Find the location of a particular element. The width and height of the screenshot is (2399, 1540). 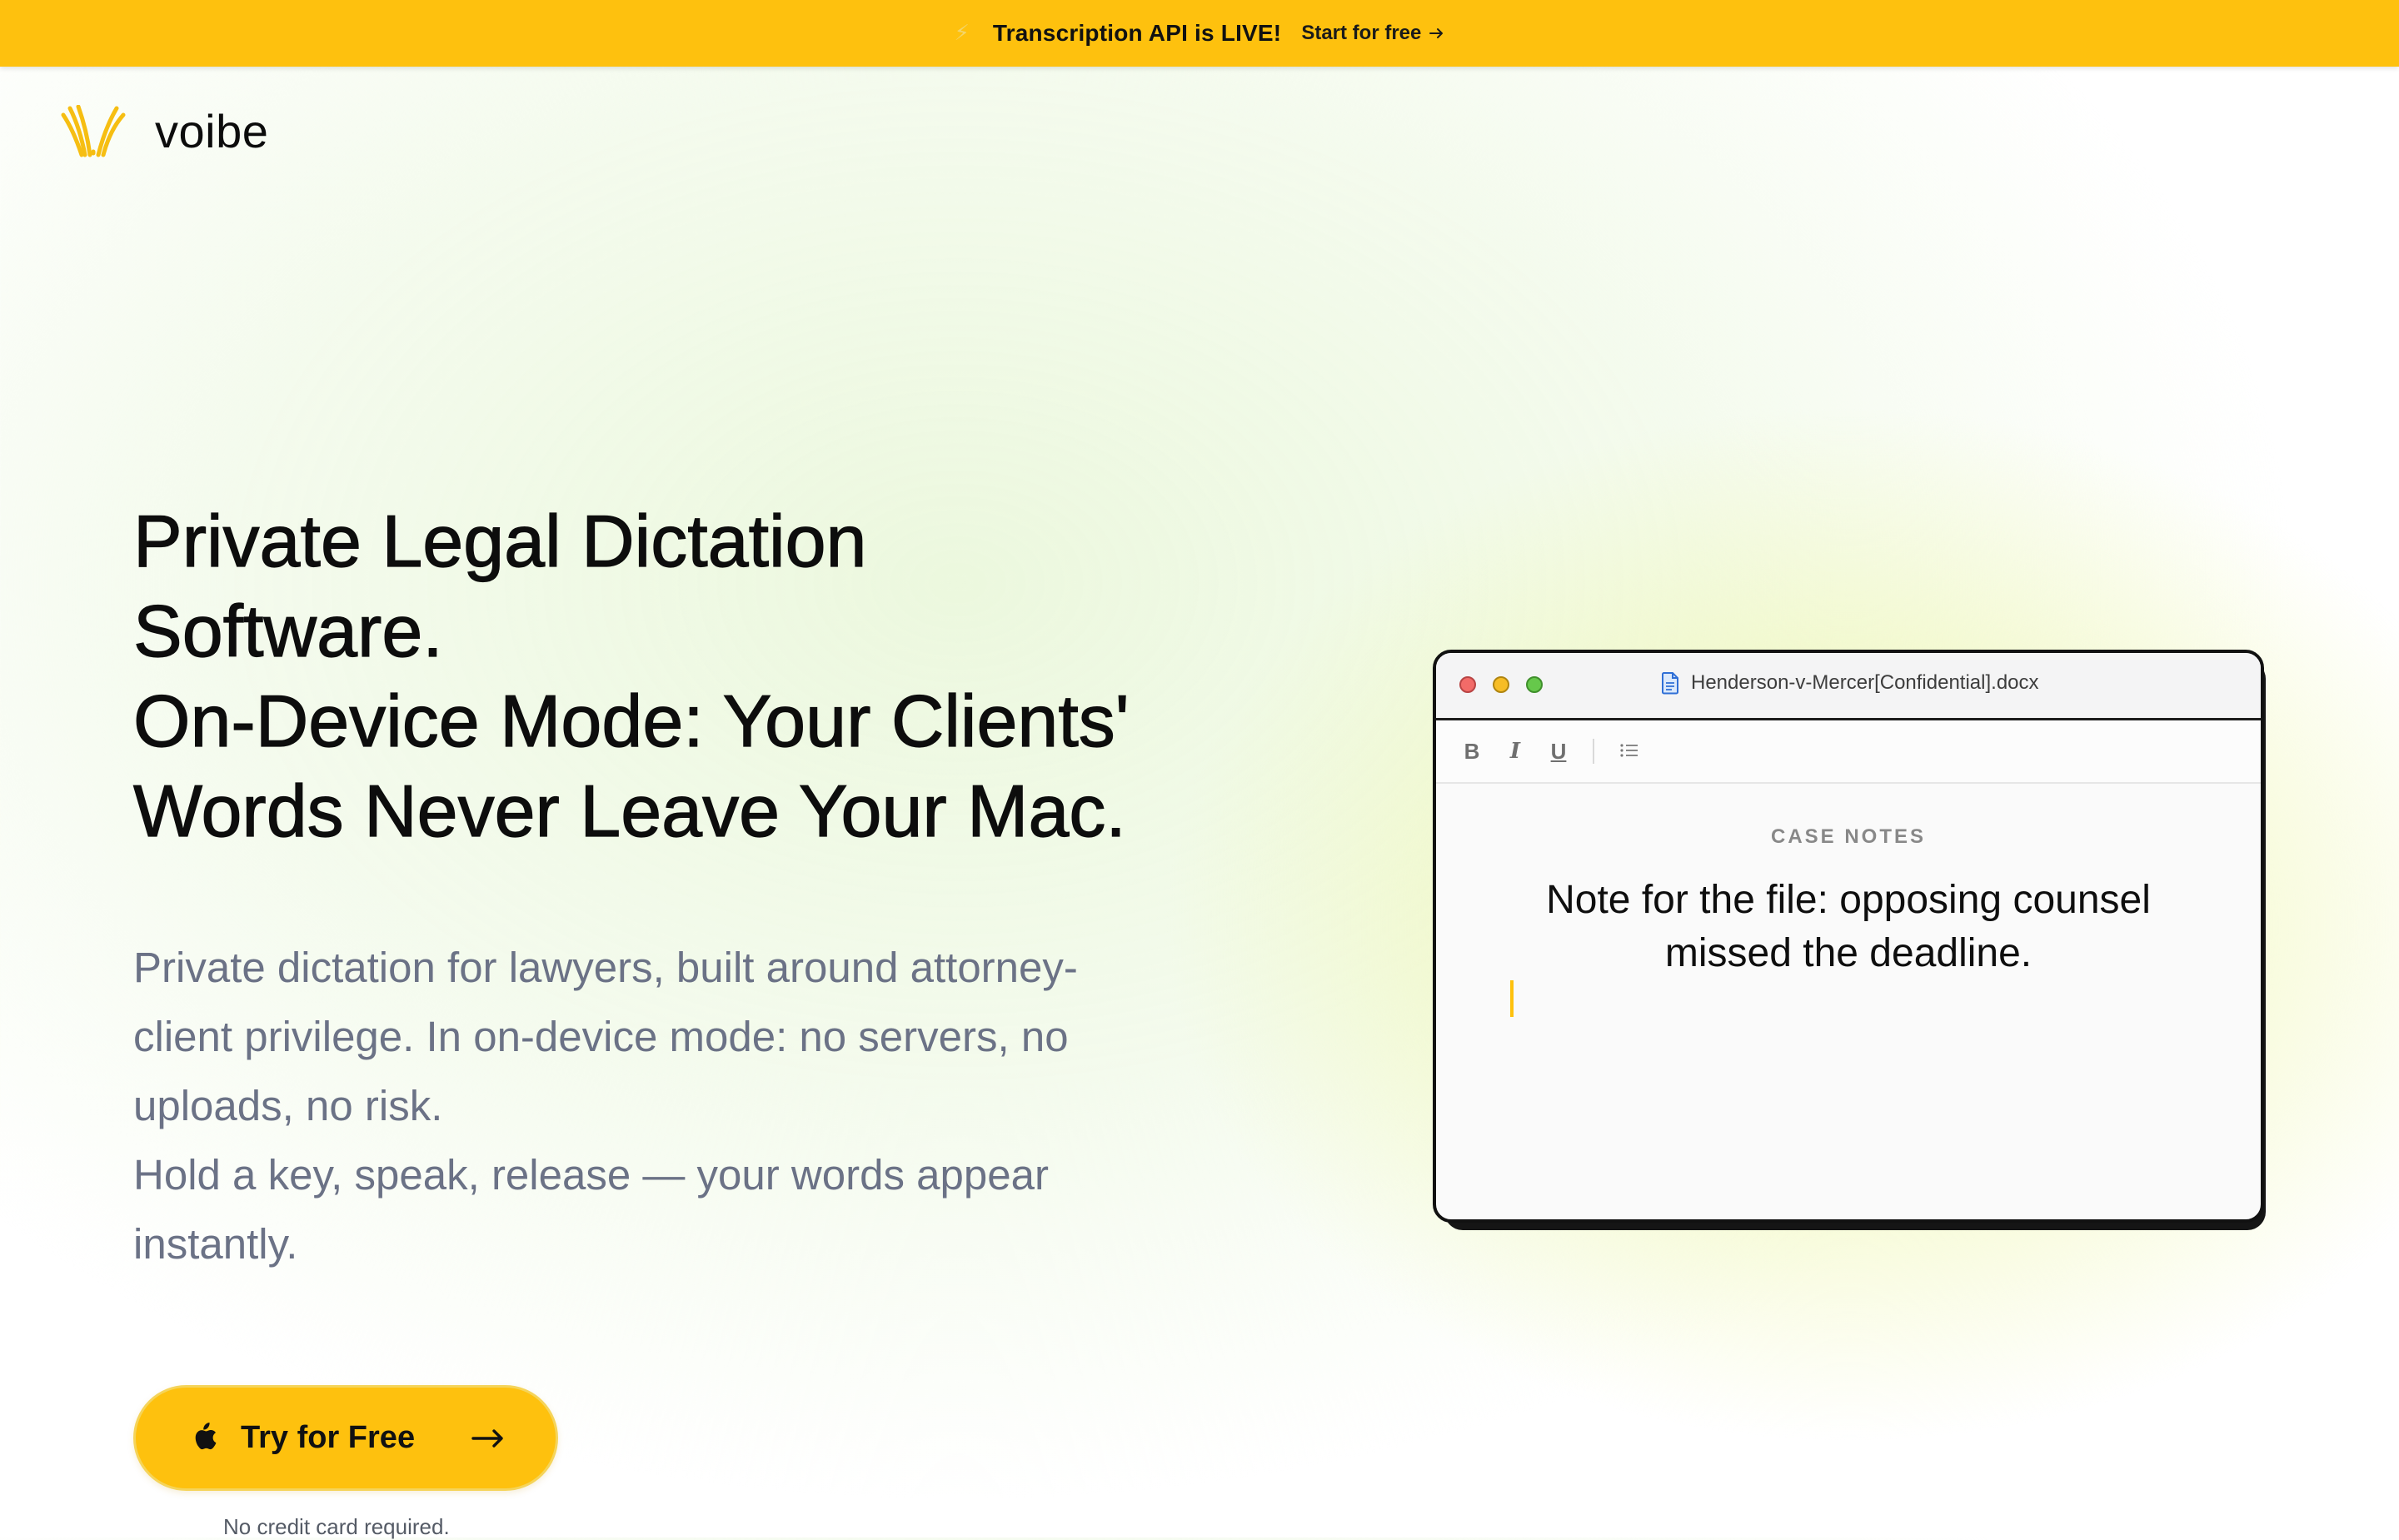

voibe-logo-icon is located at coordinates (93, 131).